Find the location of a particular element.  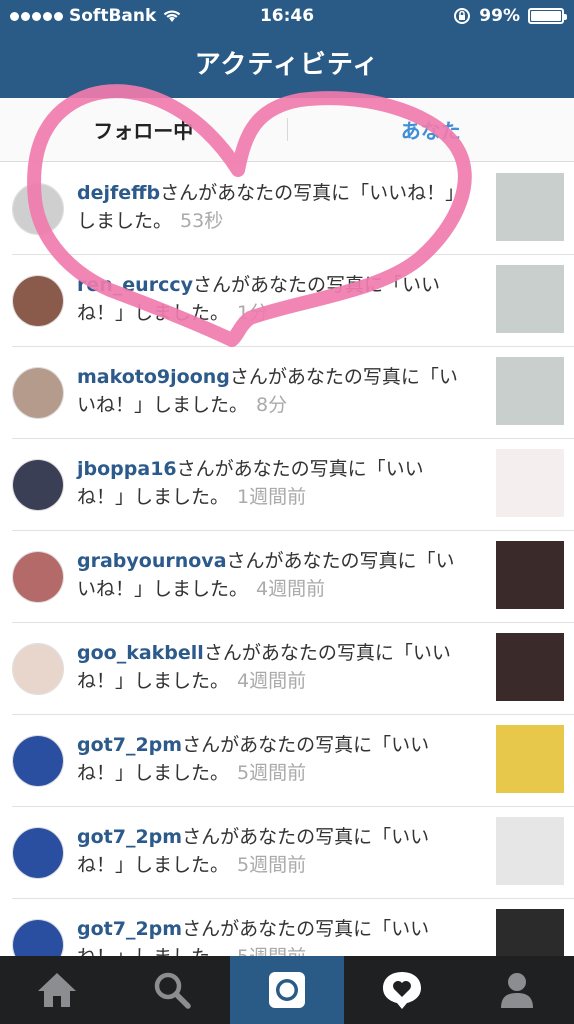

activity-text: dejfeffbさんがあなたの写真に「いいね！」しました。 53秒 is located at coordinates (274, 207).